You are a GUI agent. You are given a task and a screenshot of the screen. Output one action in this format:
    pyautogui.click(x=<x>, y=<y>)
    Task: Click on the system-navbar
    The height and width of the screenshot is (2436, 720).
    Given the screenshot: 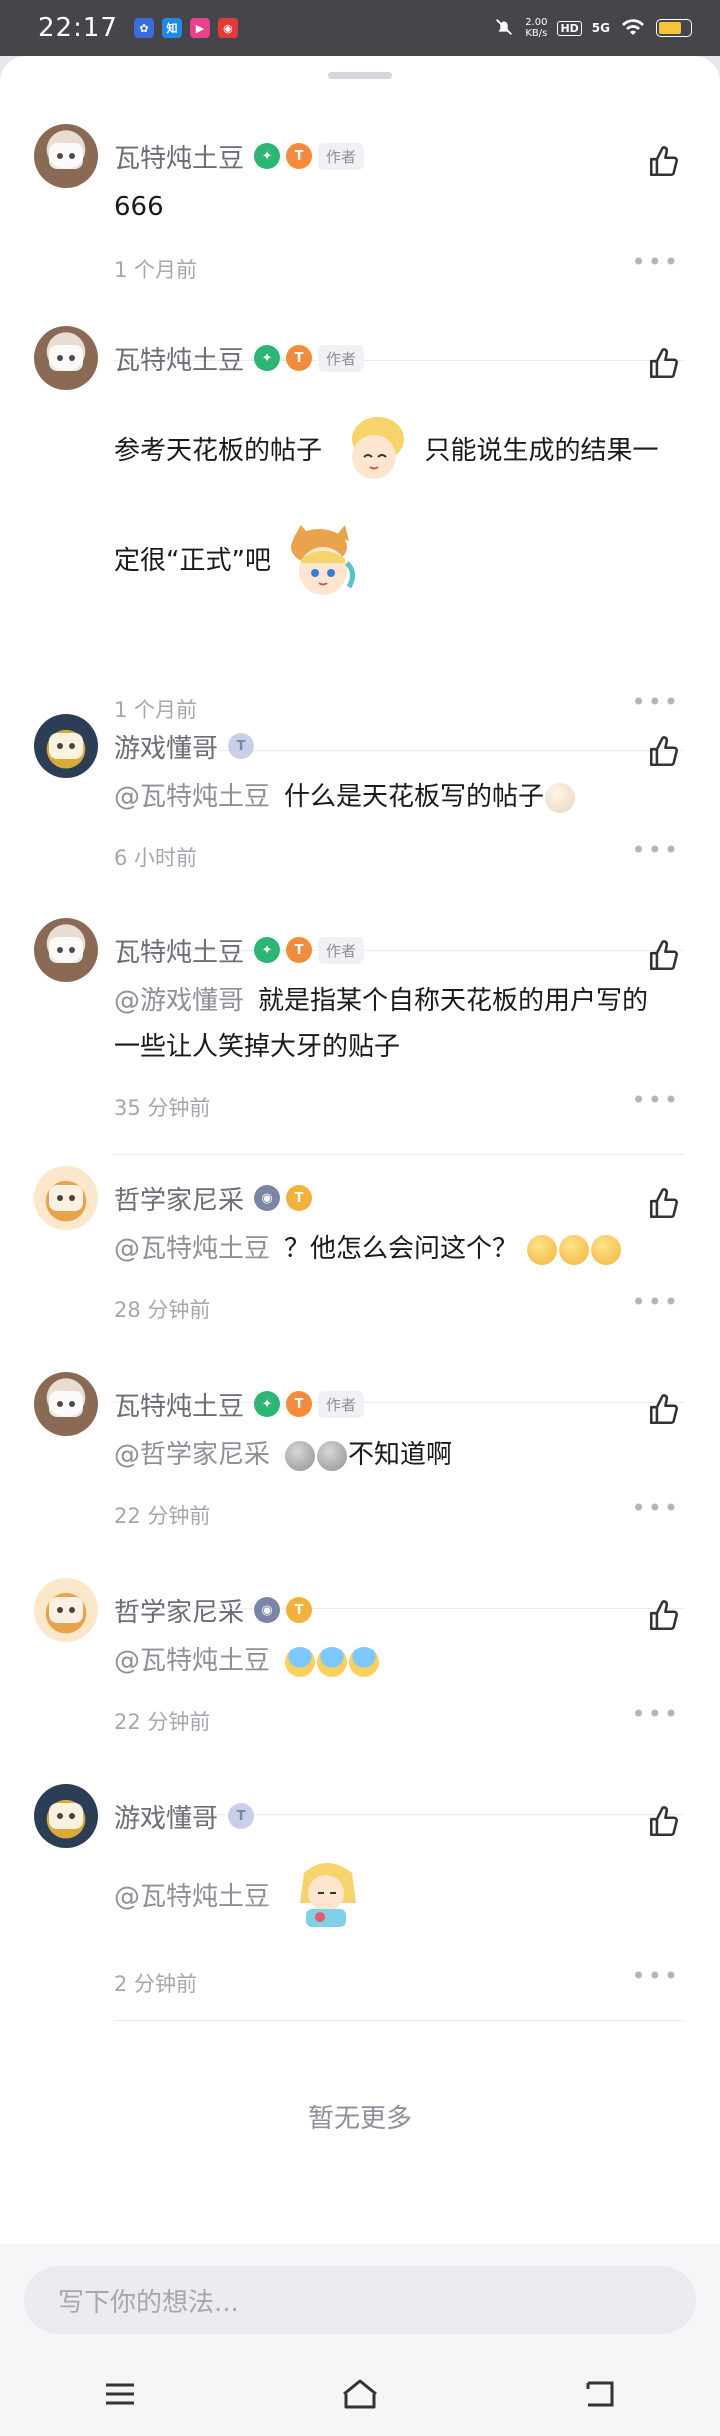 What is the action you would take?
    pyautogui.click(x=360, y=2394)
    